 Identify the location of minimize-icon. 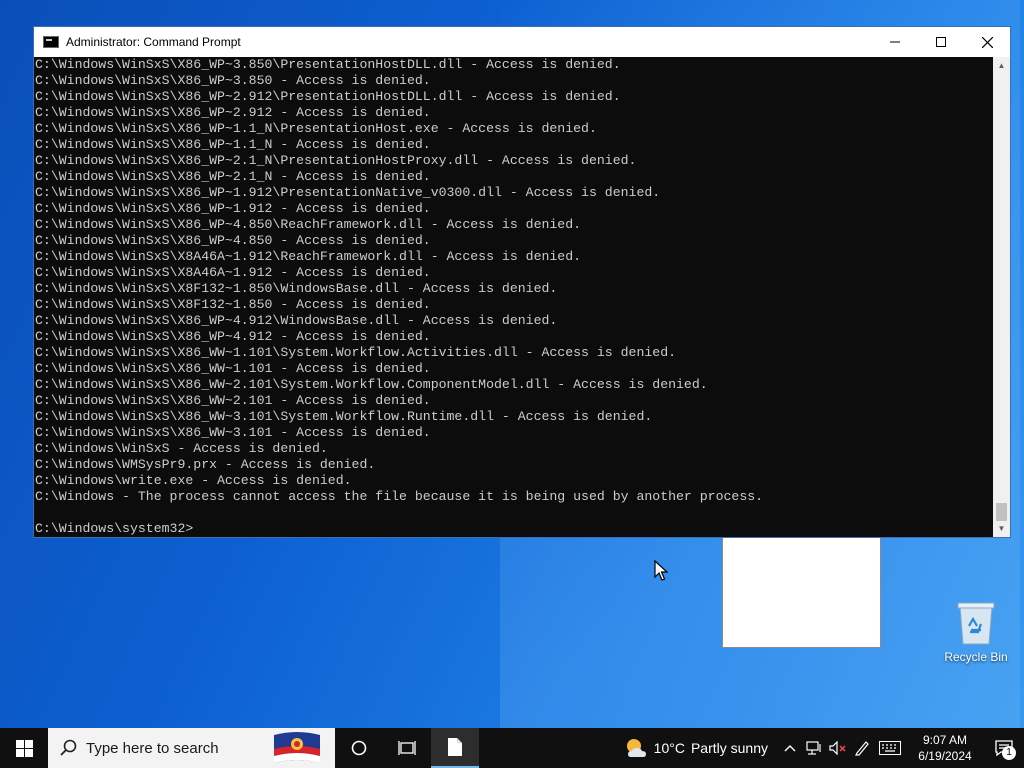
(895, 42).